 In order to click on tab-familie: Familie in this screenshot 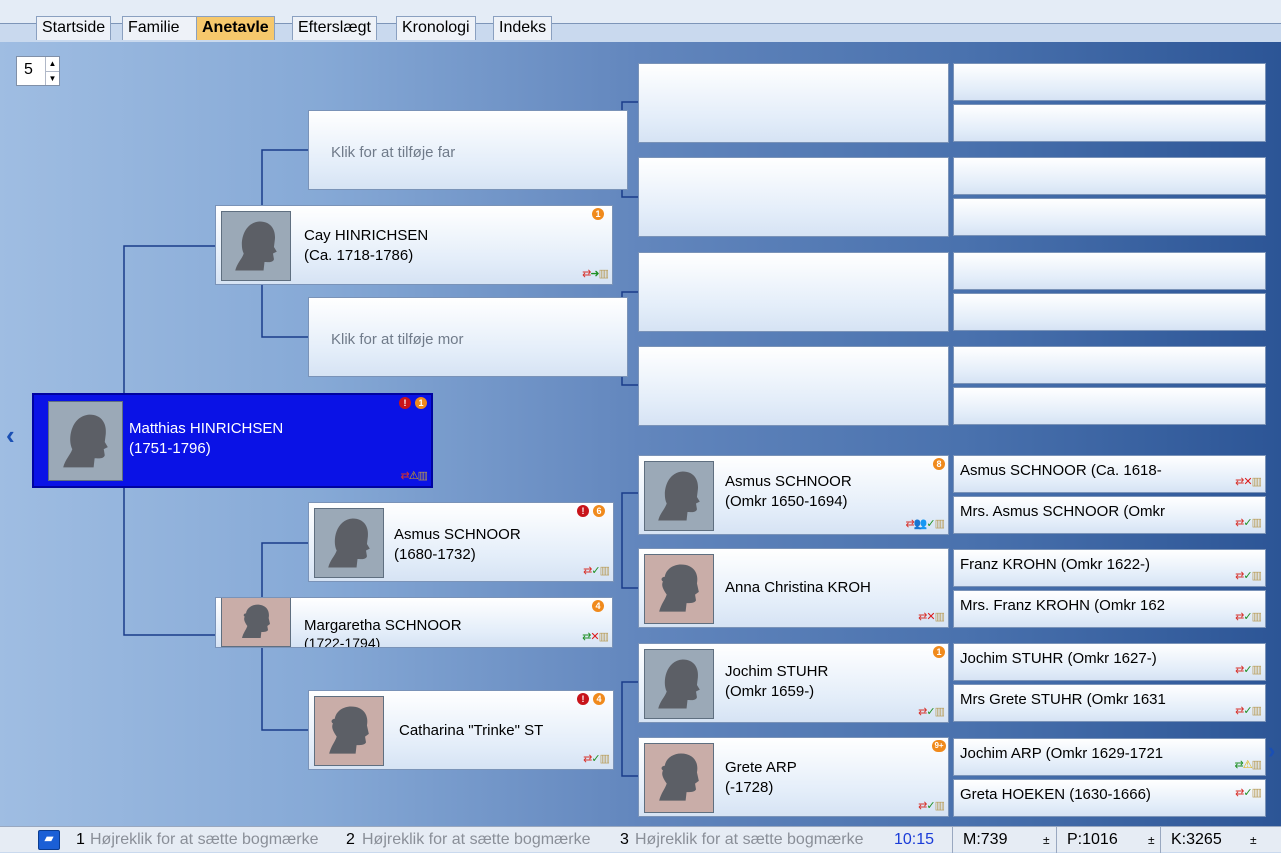, I will do `click(161, 28)`.